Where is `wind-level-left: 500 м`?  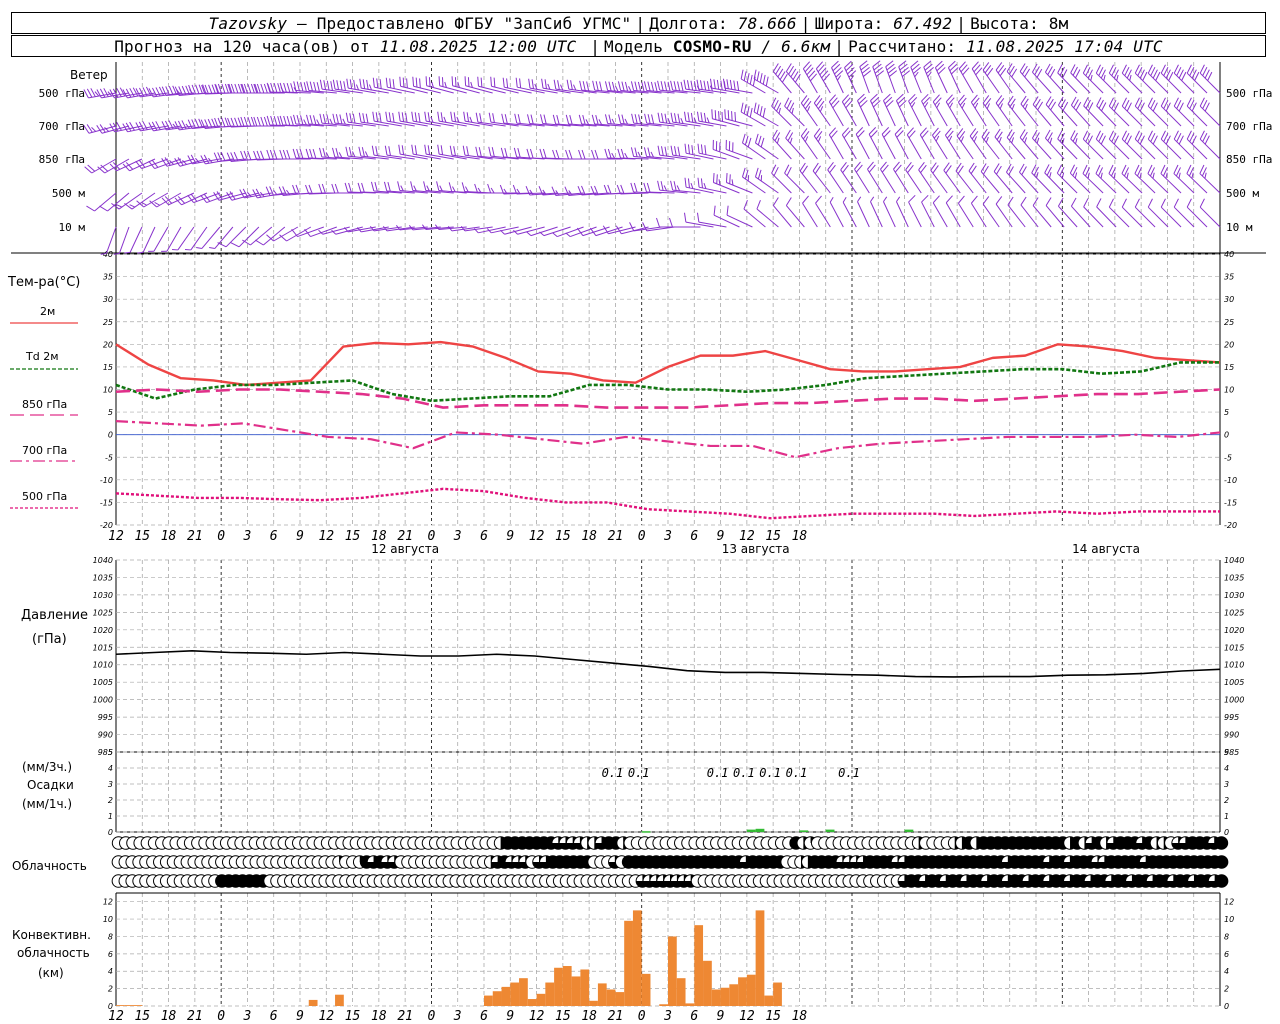
wind-level-left: 500 м is located at coordinates (68, 193).